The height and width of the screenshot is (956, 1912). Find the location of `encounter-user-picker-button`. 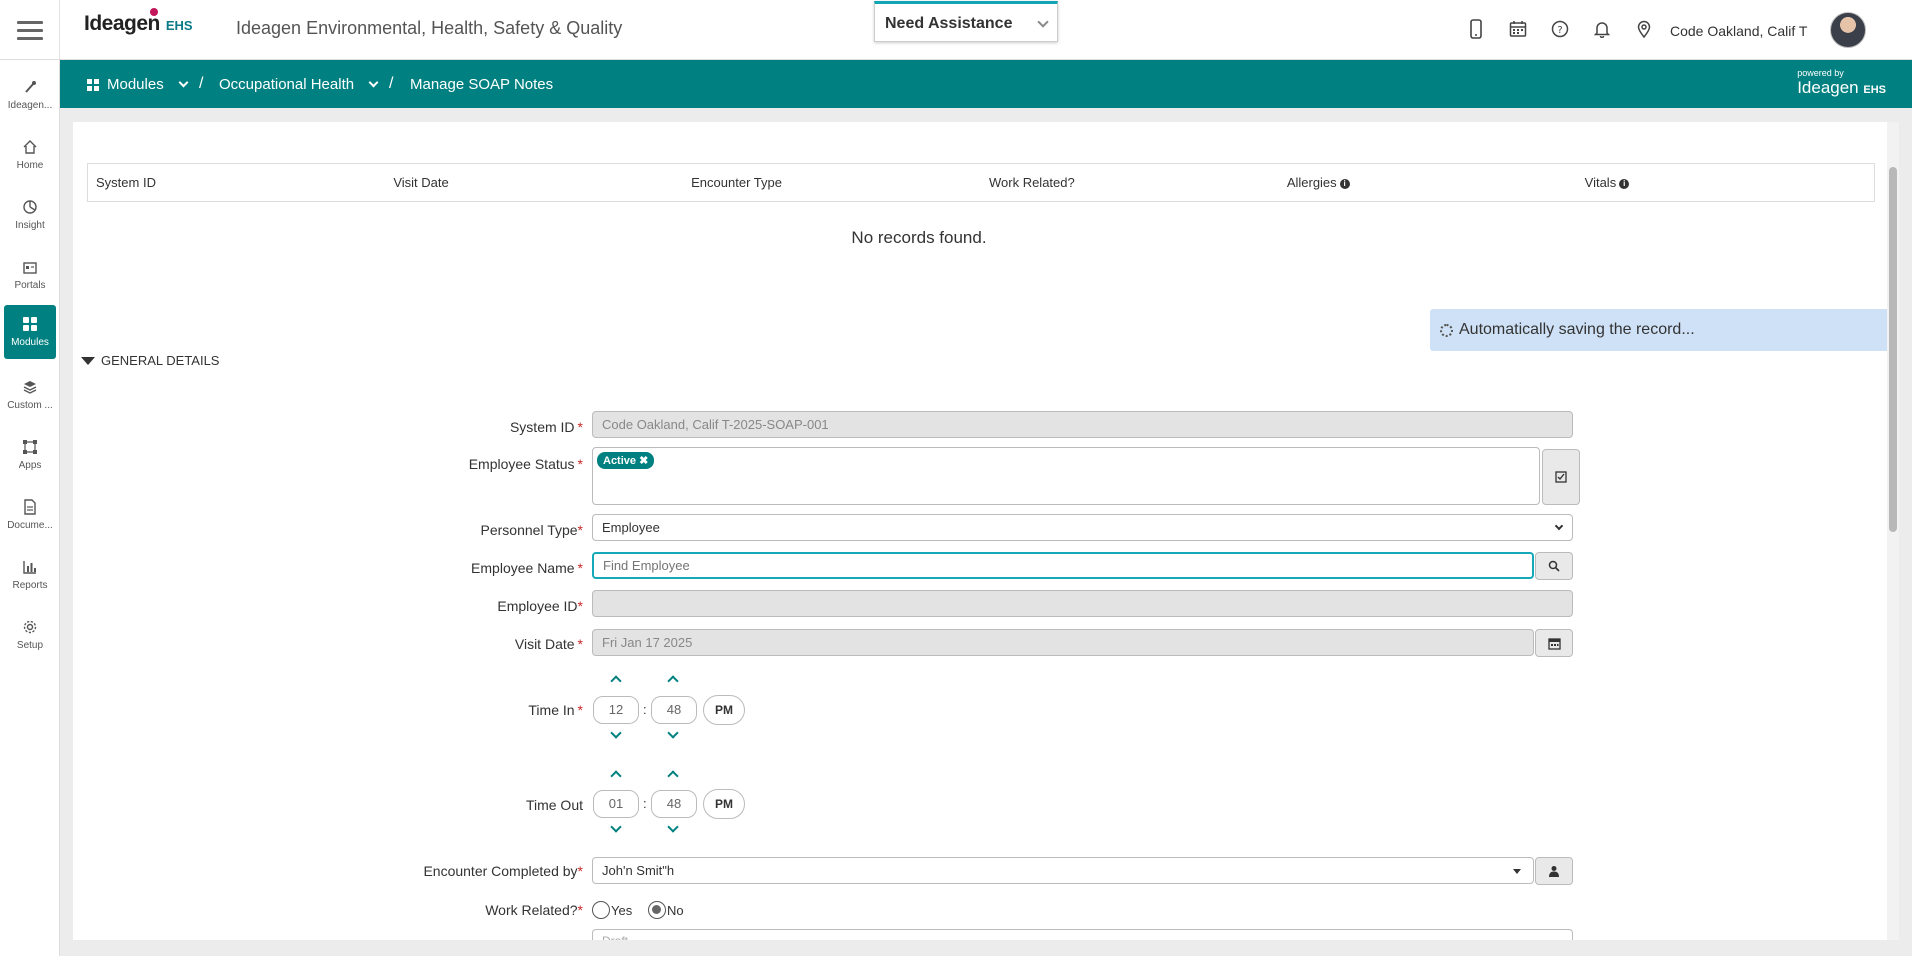

encounter-user-picker-button is located at coordinates (1554, 871).